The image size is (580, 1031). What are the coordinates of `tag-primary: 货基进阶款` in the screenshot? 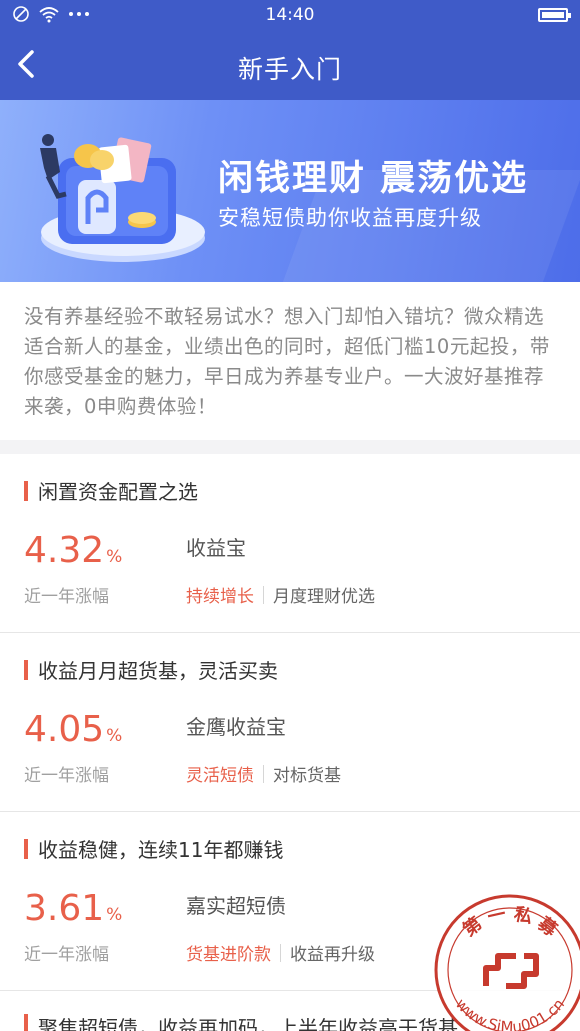 It's located at (228, 955).